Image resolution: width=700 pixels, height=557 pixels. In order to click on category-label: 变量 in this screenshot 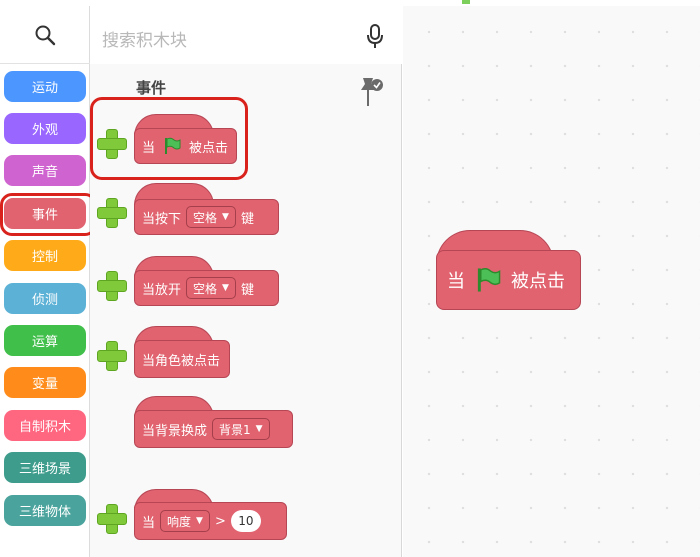, I will do `click(44, 384)`.